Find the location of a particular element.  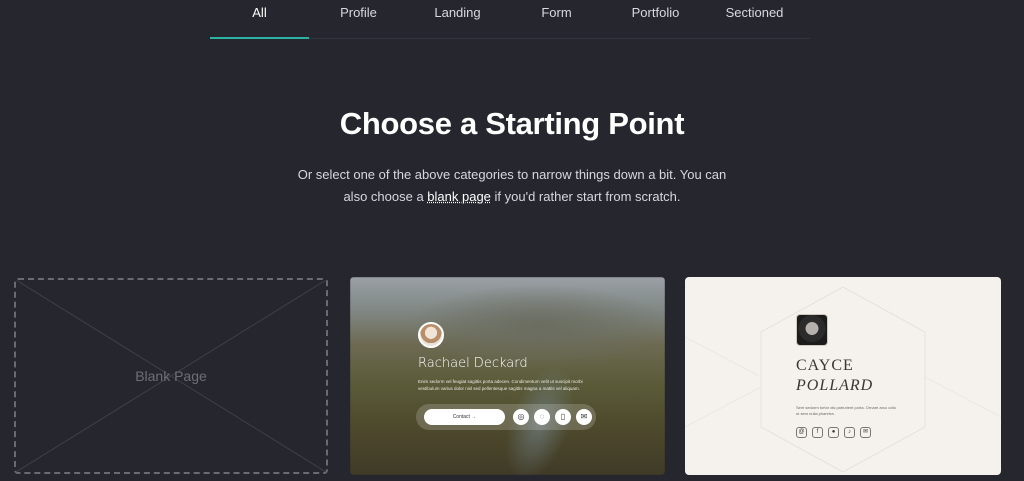

contact-button: Contact → is located at coordinates (464, 417).